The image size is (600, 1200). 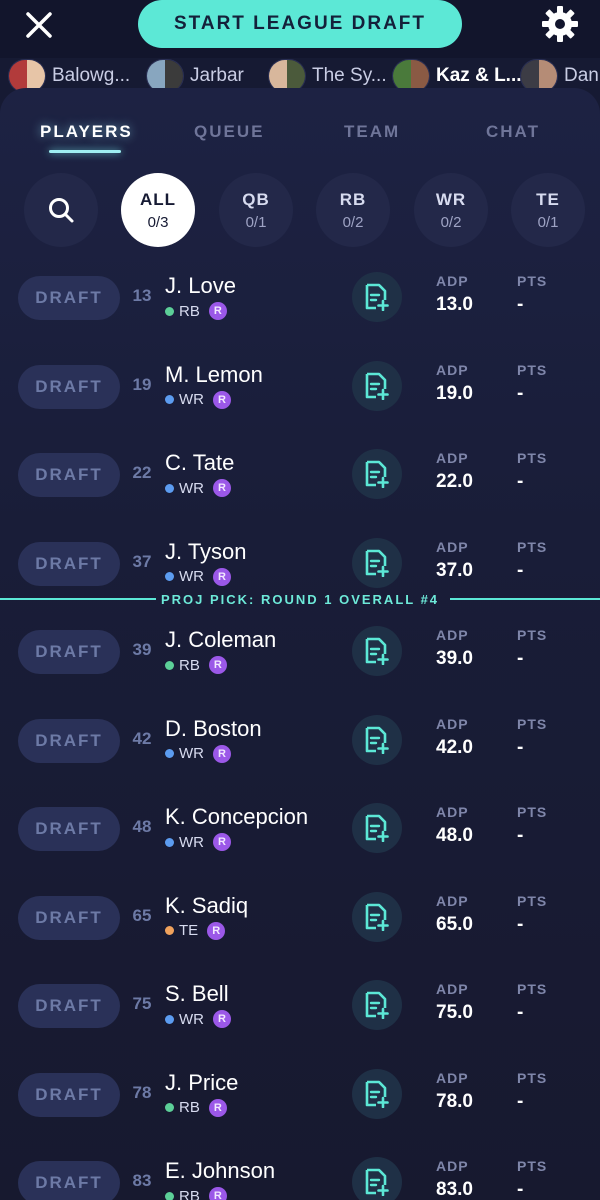 I want to click on player-name: E. Johnson, so click(x=220, y=1171).